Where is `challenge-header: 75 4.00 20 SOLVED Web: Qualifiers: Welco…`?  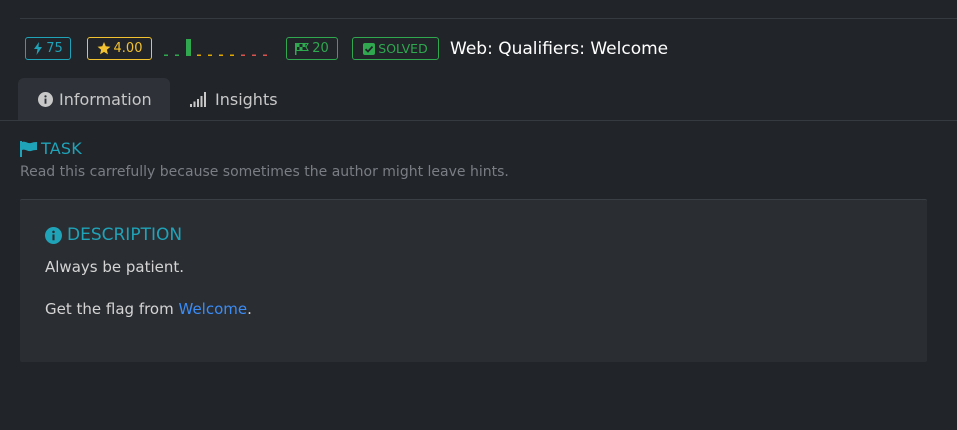 challenge-header: 75 4.00 20 SOLVED Web: Qualifiers: Welco… is located at coordinates (346, 48).